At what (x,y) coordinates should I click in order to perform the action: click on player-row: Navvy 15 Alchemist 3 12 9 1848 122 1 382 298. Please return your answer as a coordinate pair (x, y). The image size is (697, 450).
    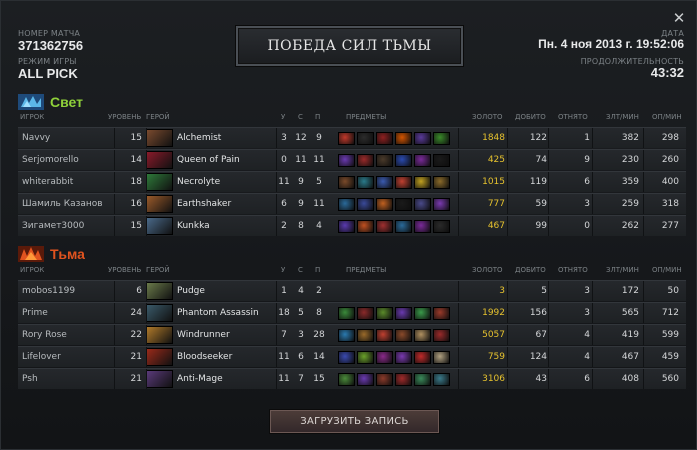
    Looking at the image, I should click on (352, 137).